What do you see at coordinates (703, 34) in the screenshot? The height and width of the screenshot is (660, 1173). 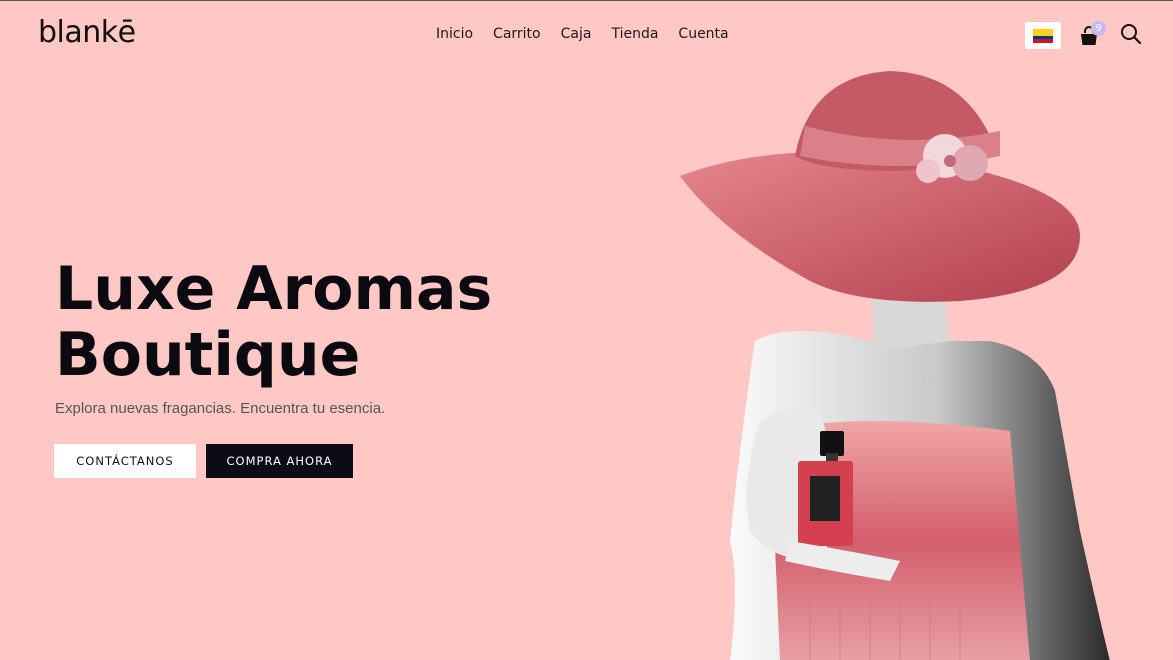 I see `nav-item-cuenta: Cuenta` at bounding box center [703, 34].